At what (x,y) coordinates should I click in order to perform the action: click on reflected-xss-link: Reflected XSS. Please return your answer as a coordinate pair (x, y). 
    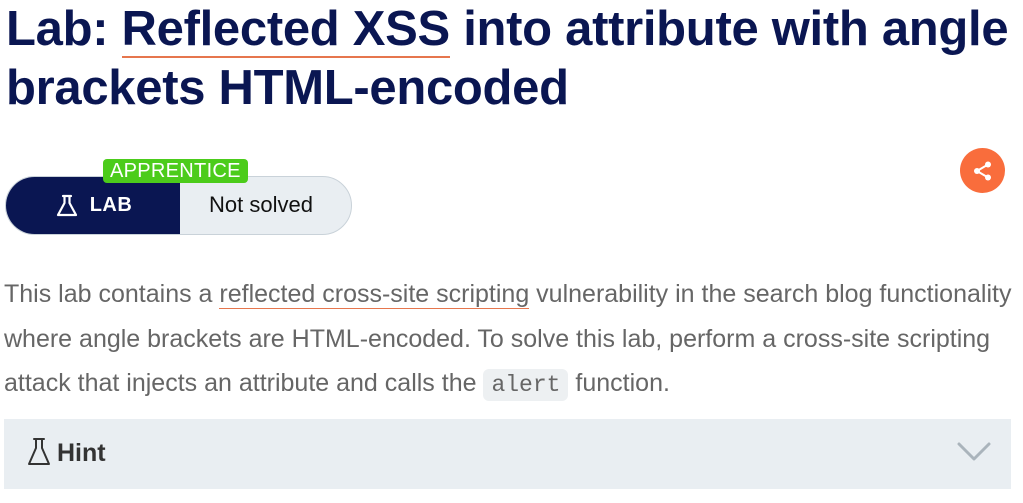
    Looking at the image, I should click on (285, 30).